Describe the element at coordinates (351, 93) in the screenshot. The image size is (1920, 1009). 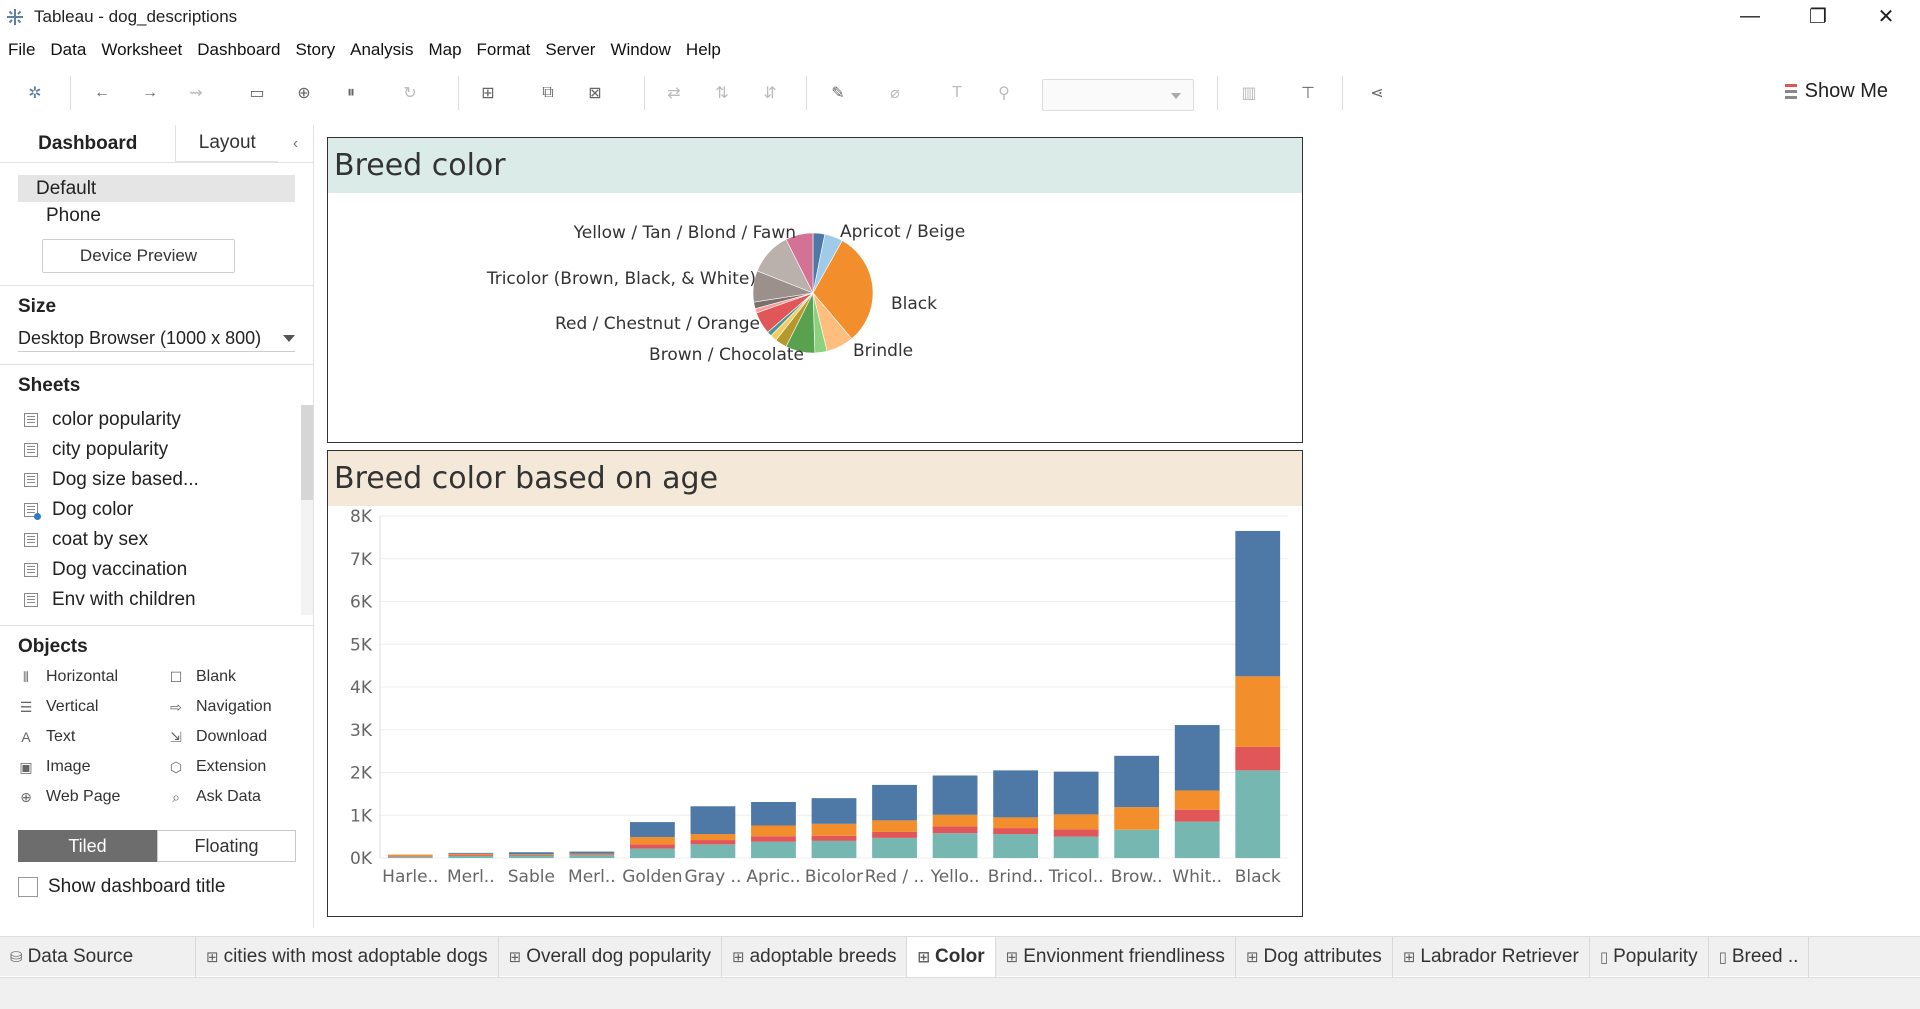
I see `pause-updates-icon: ⏸` at that location.